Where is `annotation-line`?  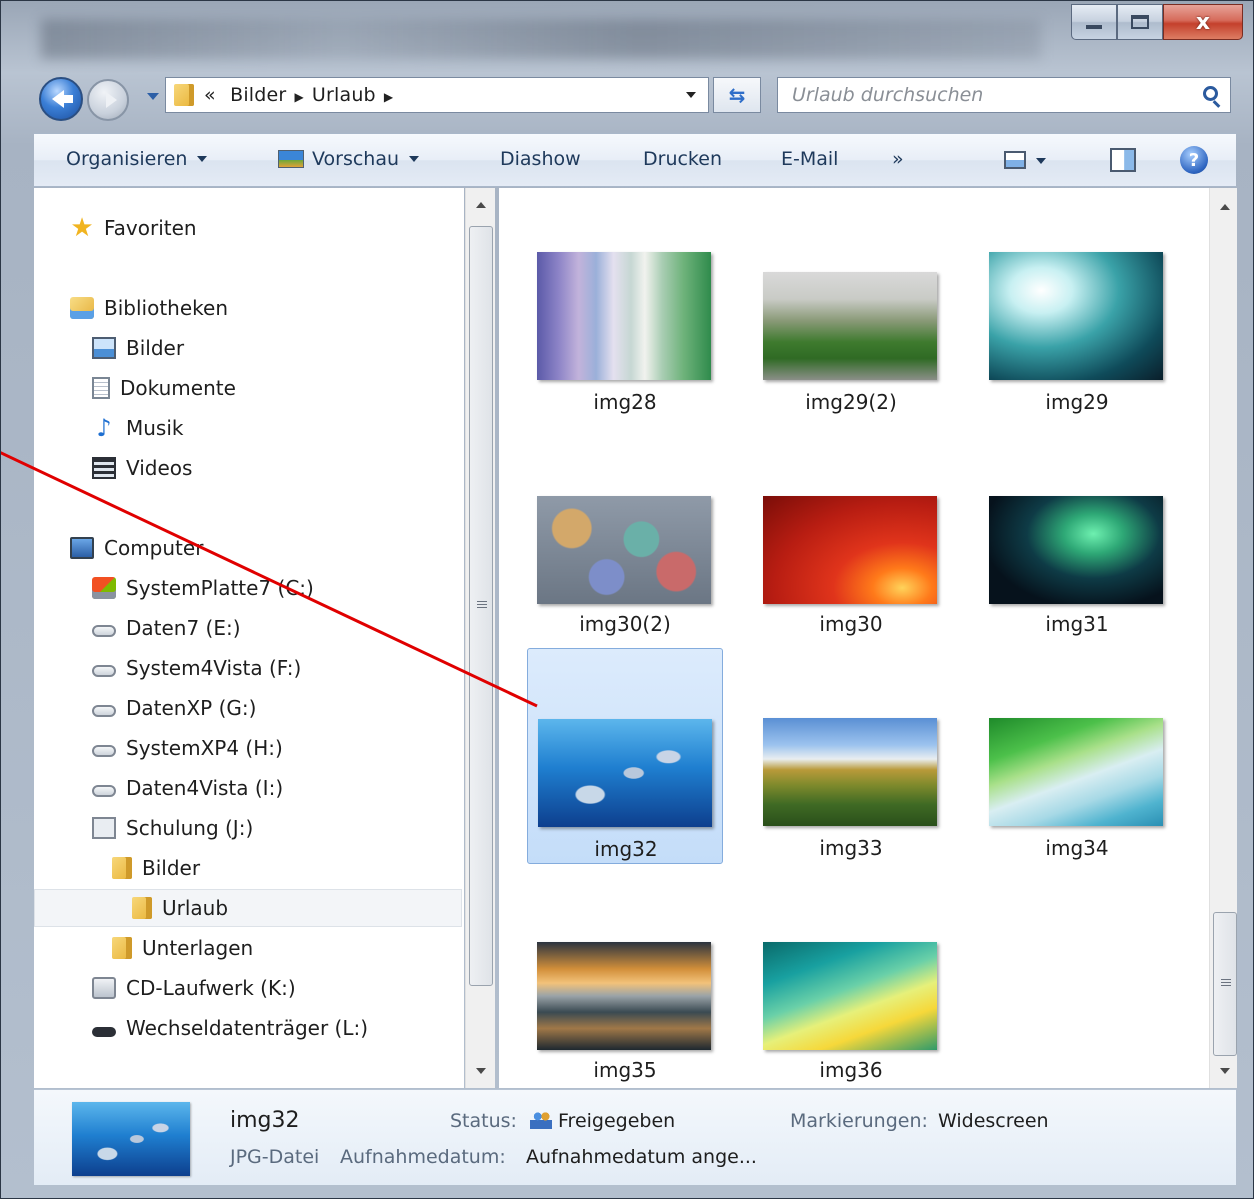 annotation-line is located at coordinates (269, 579).